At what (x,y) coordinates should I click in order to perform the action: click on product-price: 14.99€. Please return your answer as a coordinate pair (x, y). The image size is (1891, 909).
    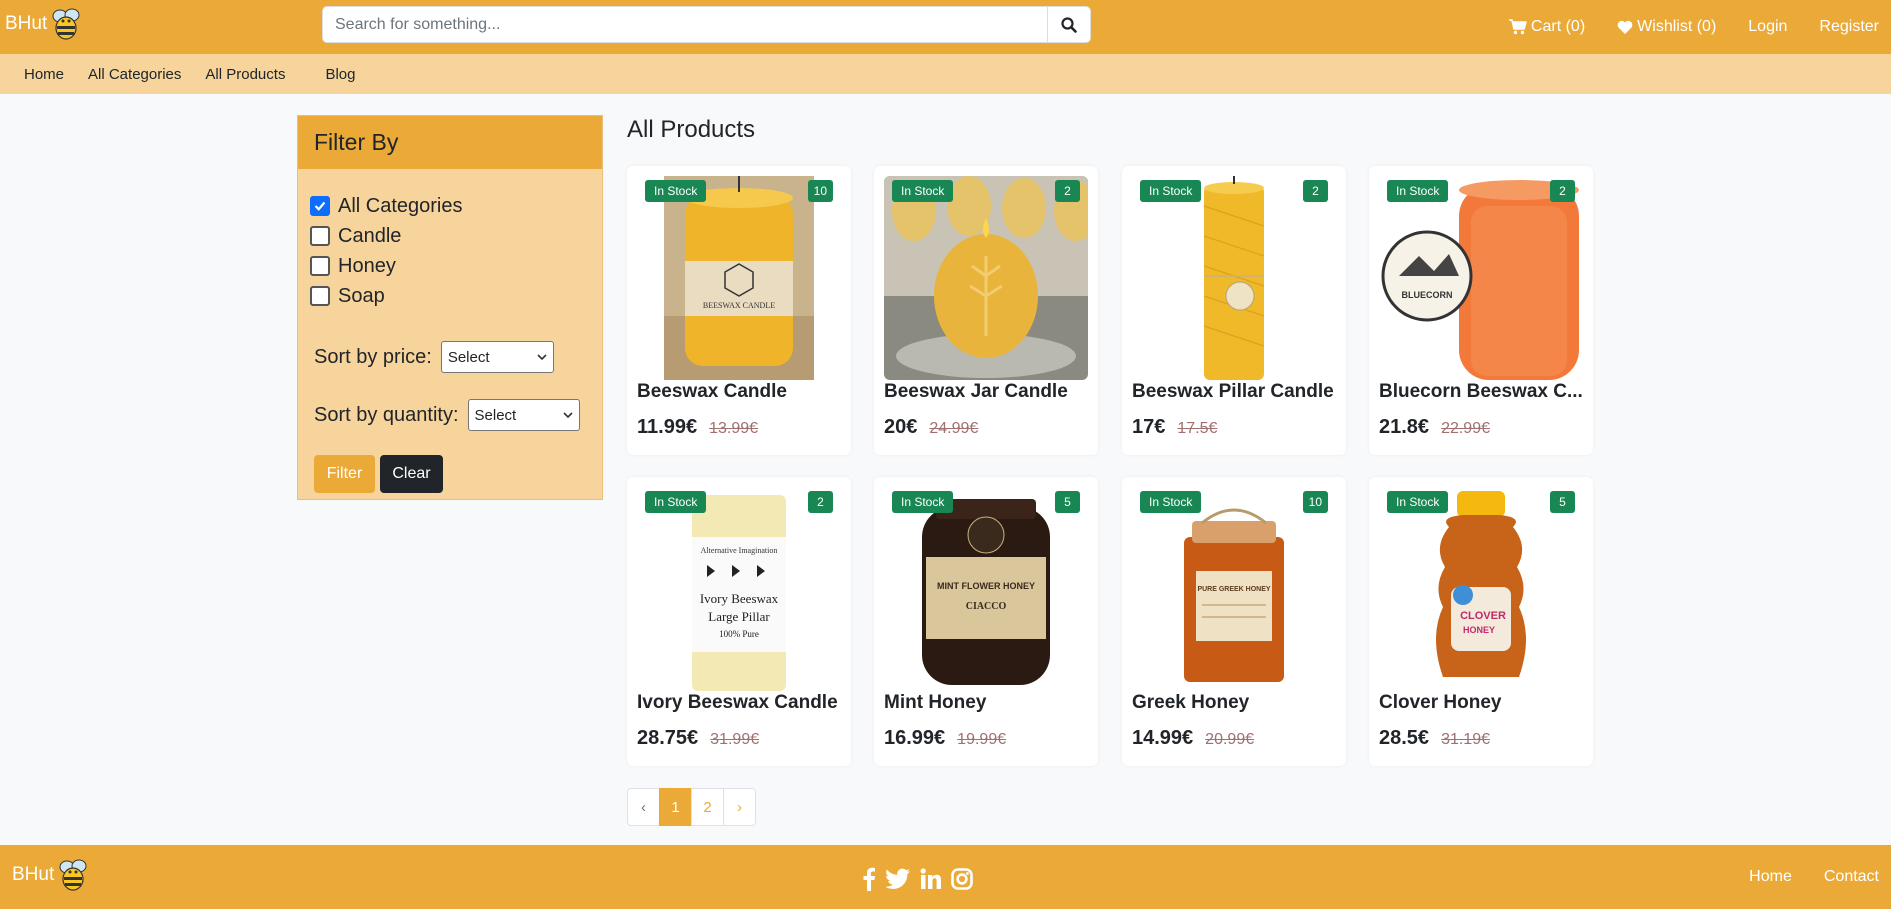
    Looking at the image, I should click on (1163, 738).